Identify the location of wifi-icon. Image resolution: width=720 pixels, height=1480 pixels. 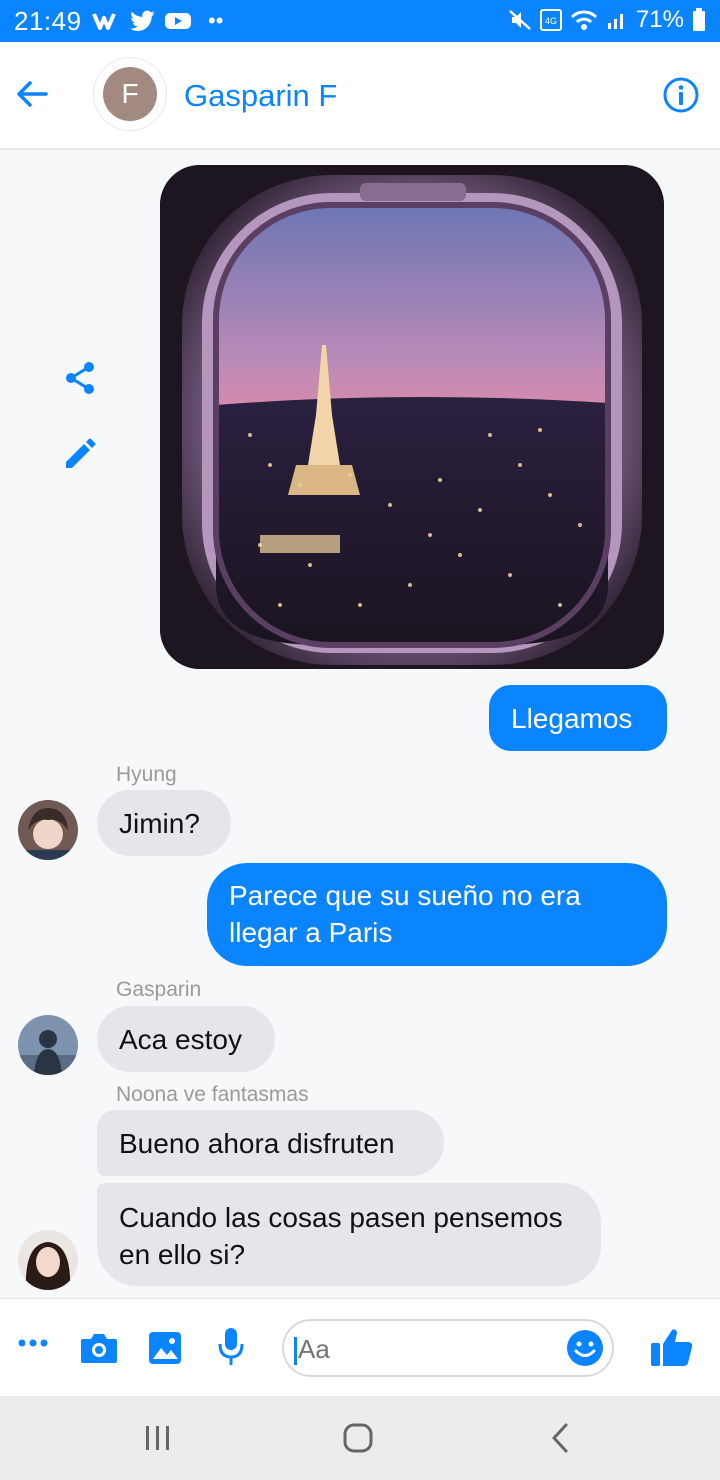
(584, 20).